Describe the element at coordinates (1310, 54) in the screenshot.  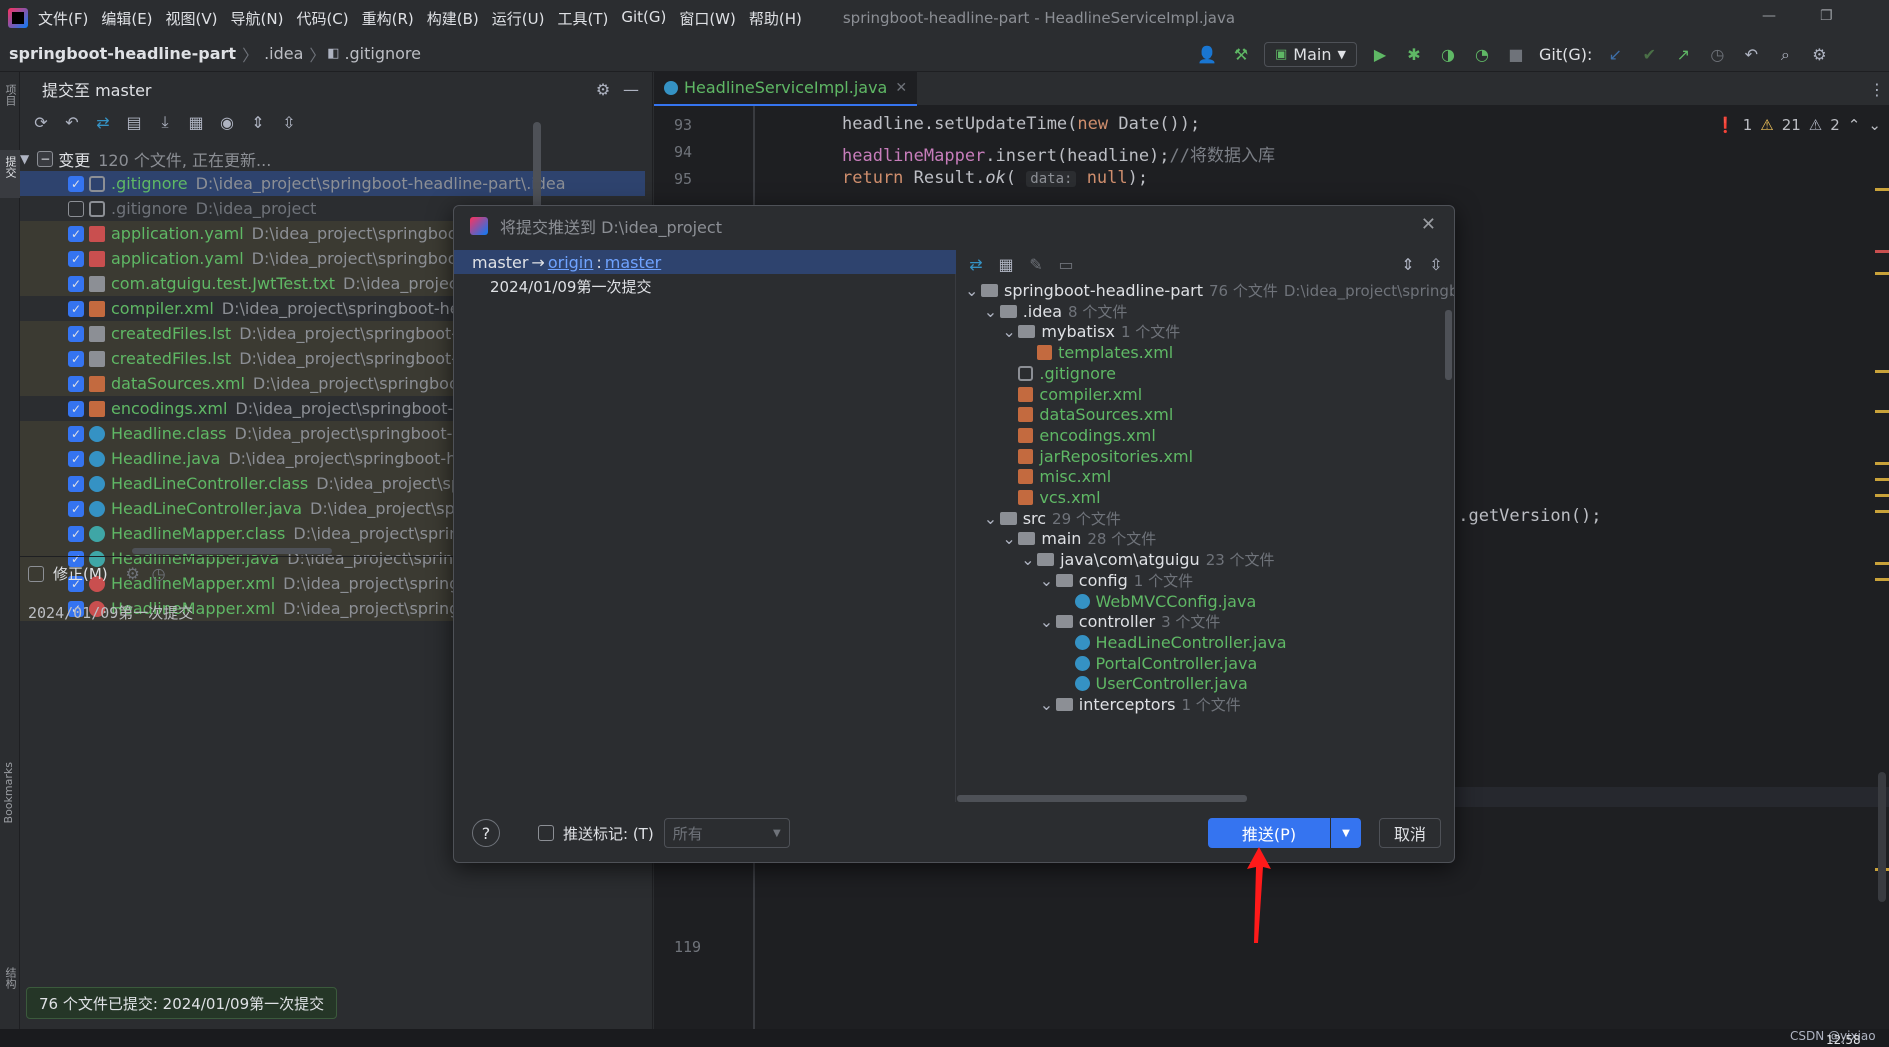
I see `run-config-selector: ▣ Main ▼` at that location.